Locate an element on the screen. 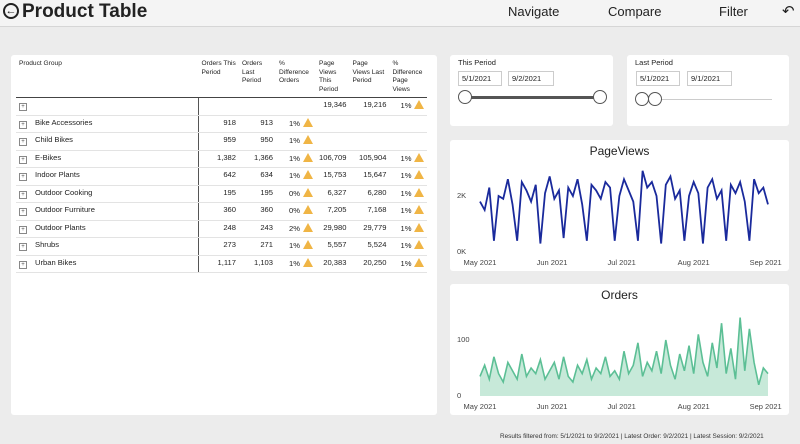  cell-text: 105,904 is located at coordinates (373, 157).